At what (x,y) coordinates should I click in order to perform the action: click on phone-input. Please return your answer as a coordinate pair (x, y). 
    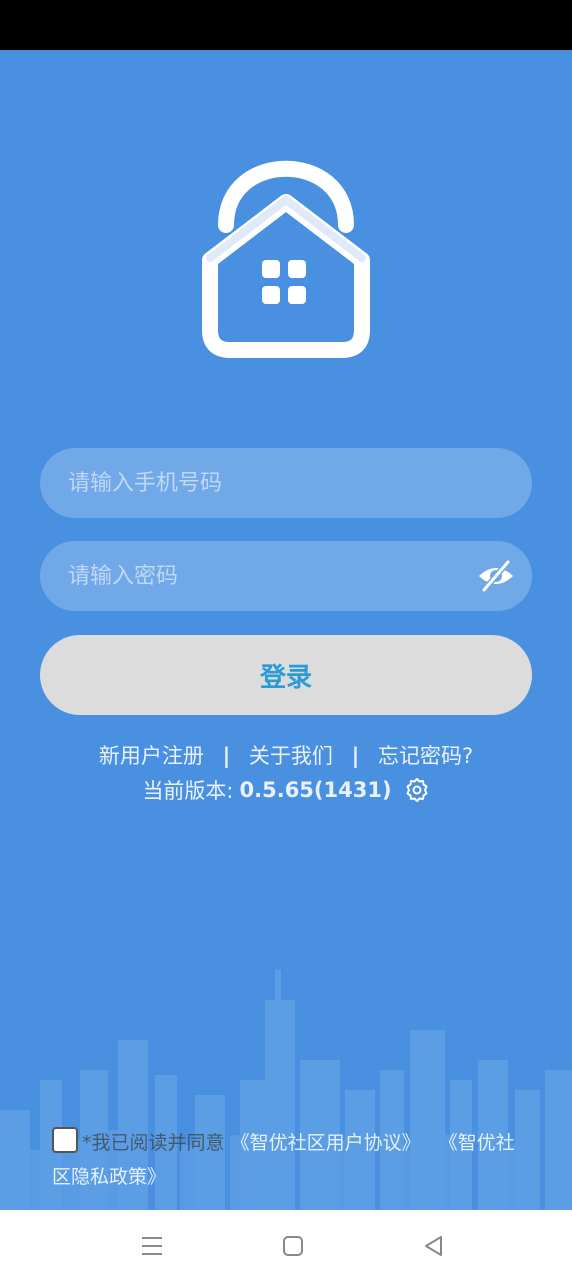
    Looking at the image, I should click on (258, 483).